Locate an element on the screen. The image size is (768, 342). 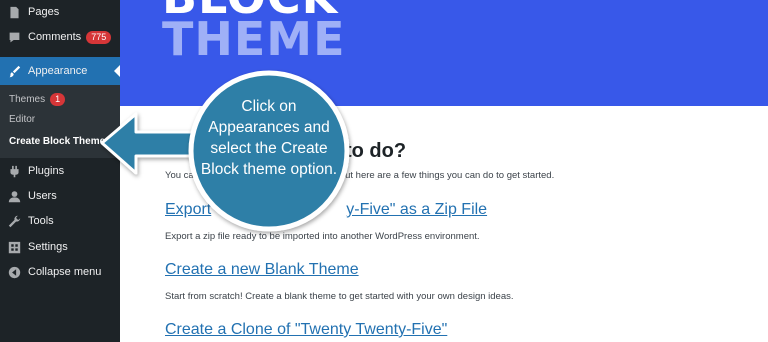
sidebar-item-label: Appearance is located at coordinates (58, 71).